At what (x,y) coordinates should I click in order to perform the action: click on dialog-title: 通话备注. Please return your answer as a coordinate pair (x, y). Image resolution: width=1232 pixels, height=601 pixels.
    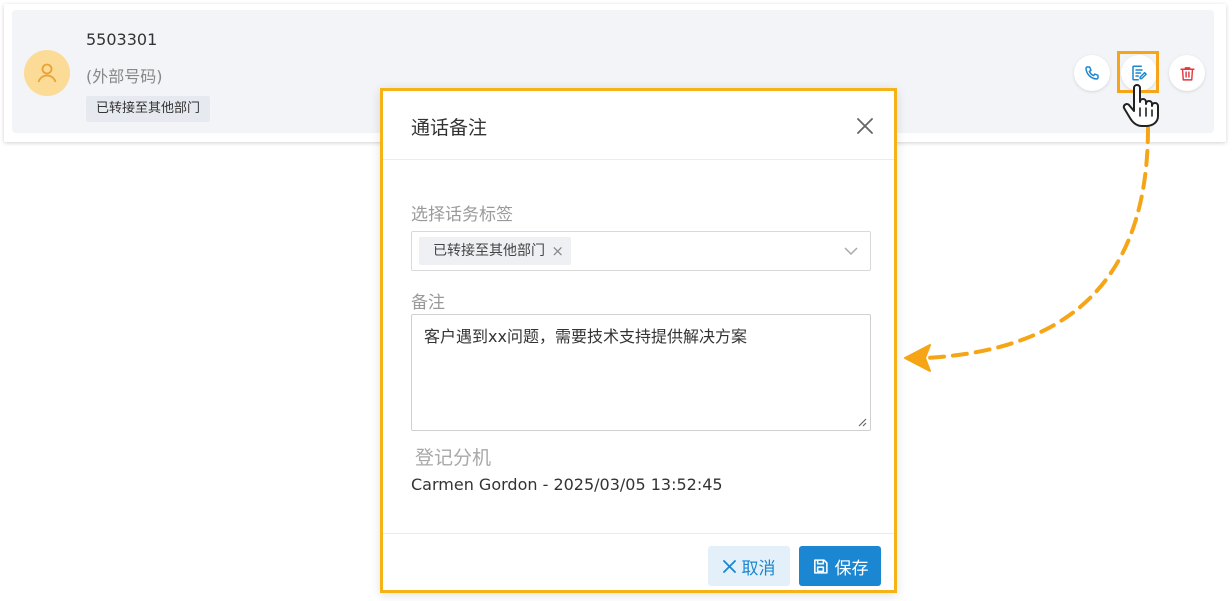
    Looking at the image, I should click on (449, 128).